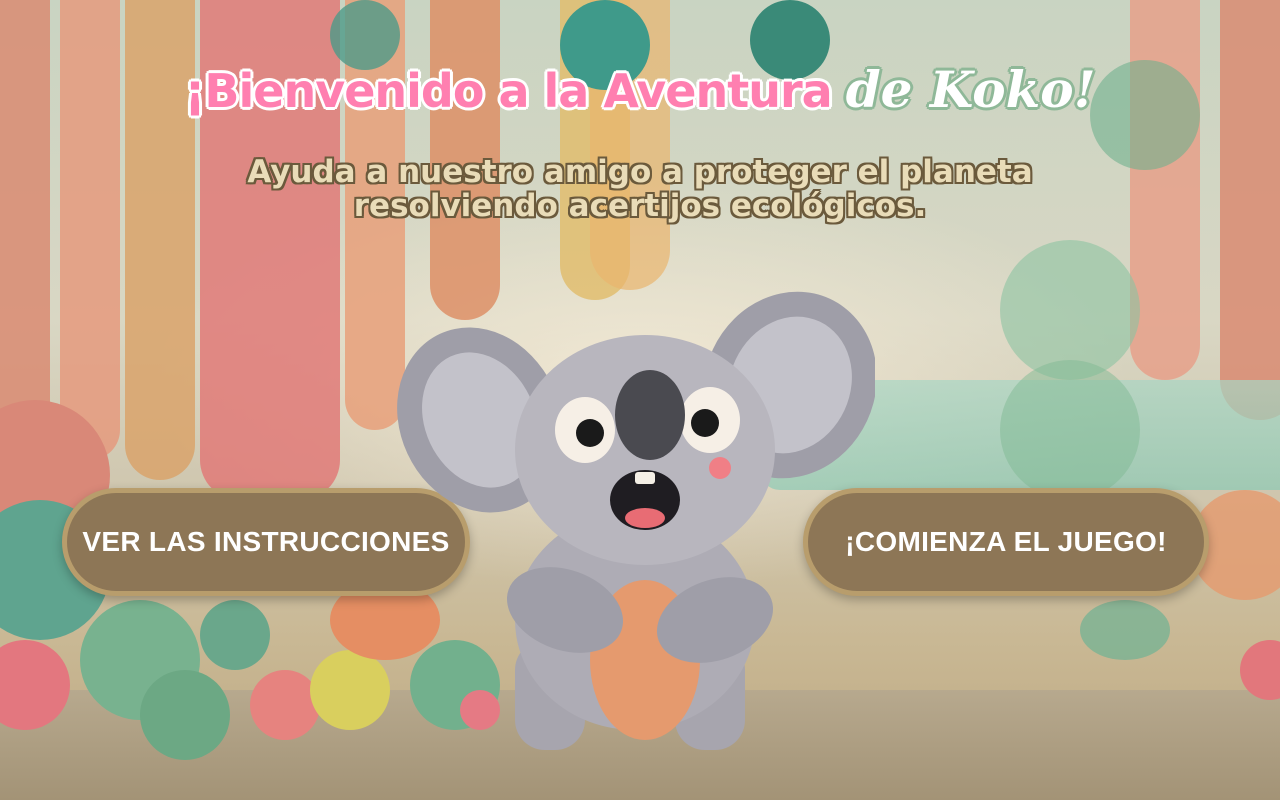 This screenshot has width=1280, height=800. What do you see at coordinates (508, 91) in the screenshot?
I see `title-main: ¡Bienvenido a la Aventura` at bounding box center [508, 91].